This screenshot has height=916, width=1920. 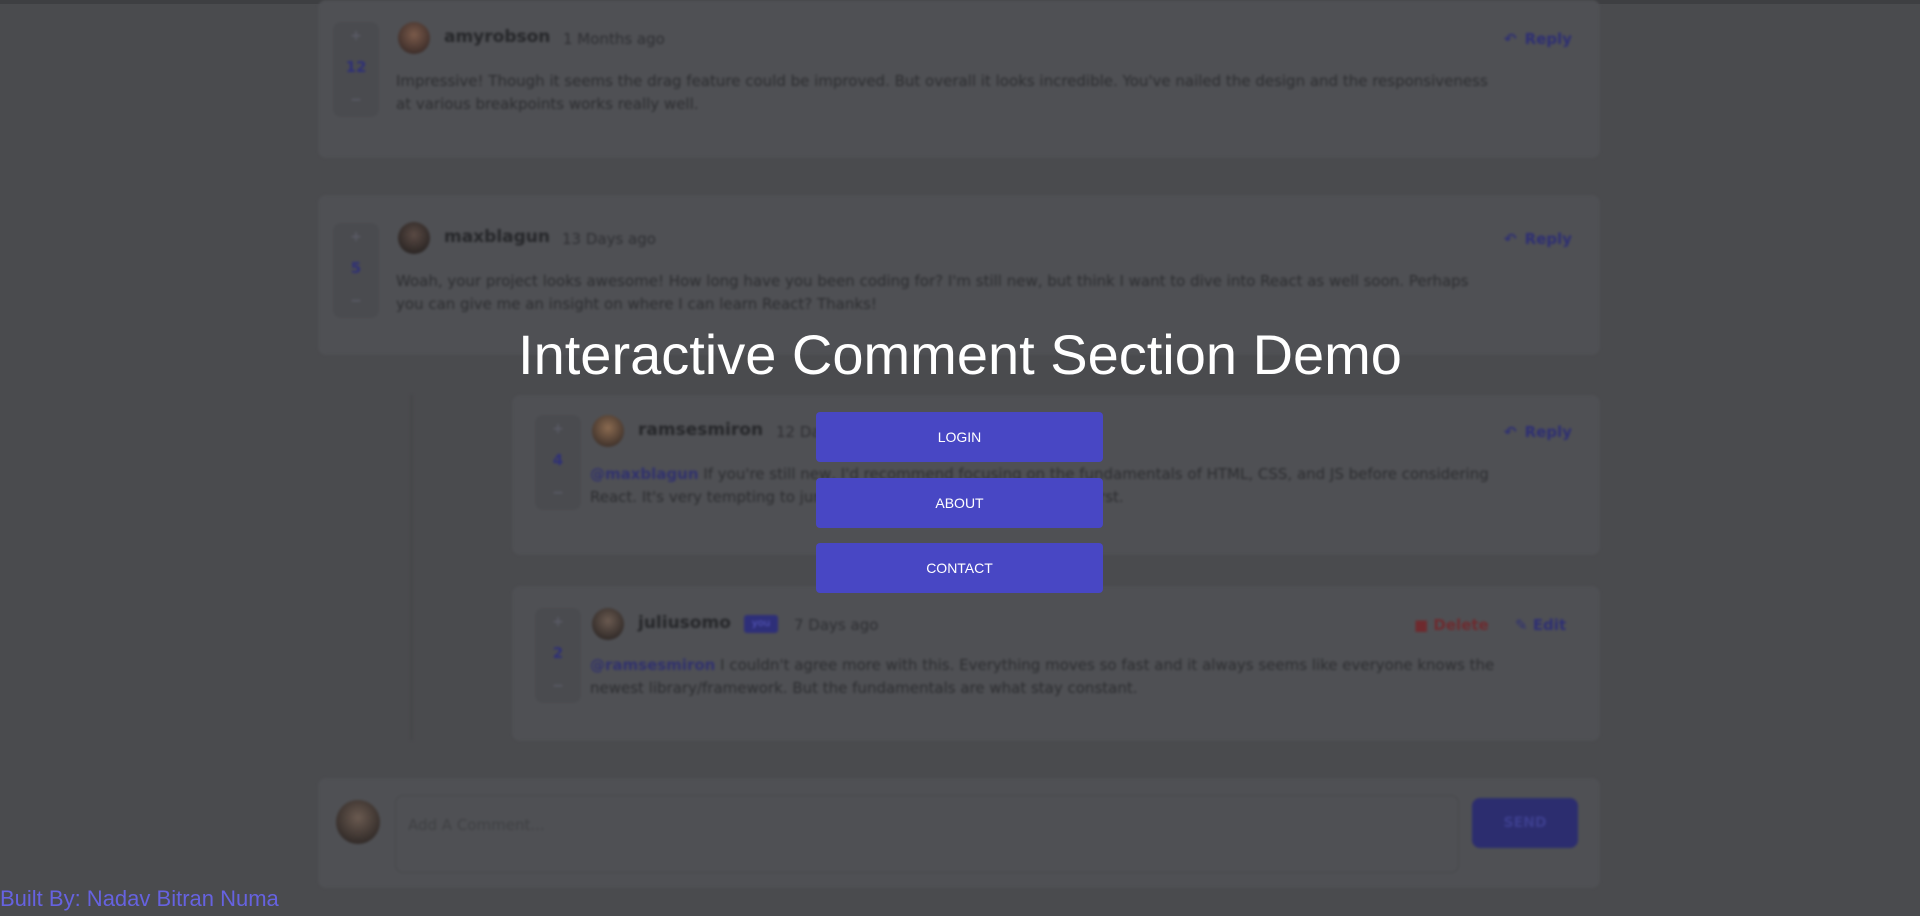 I want to click on vote-control: + 12 −, so click(x=356, y=69).